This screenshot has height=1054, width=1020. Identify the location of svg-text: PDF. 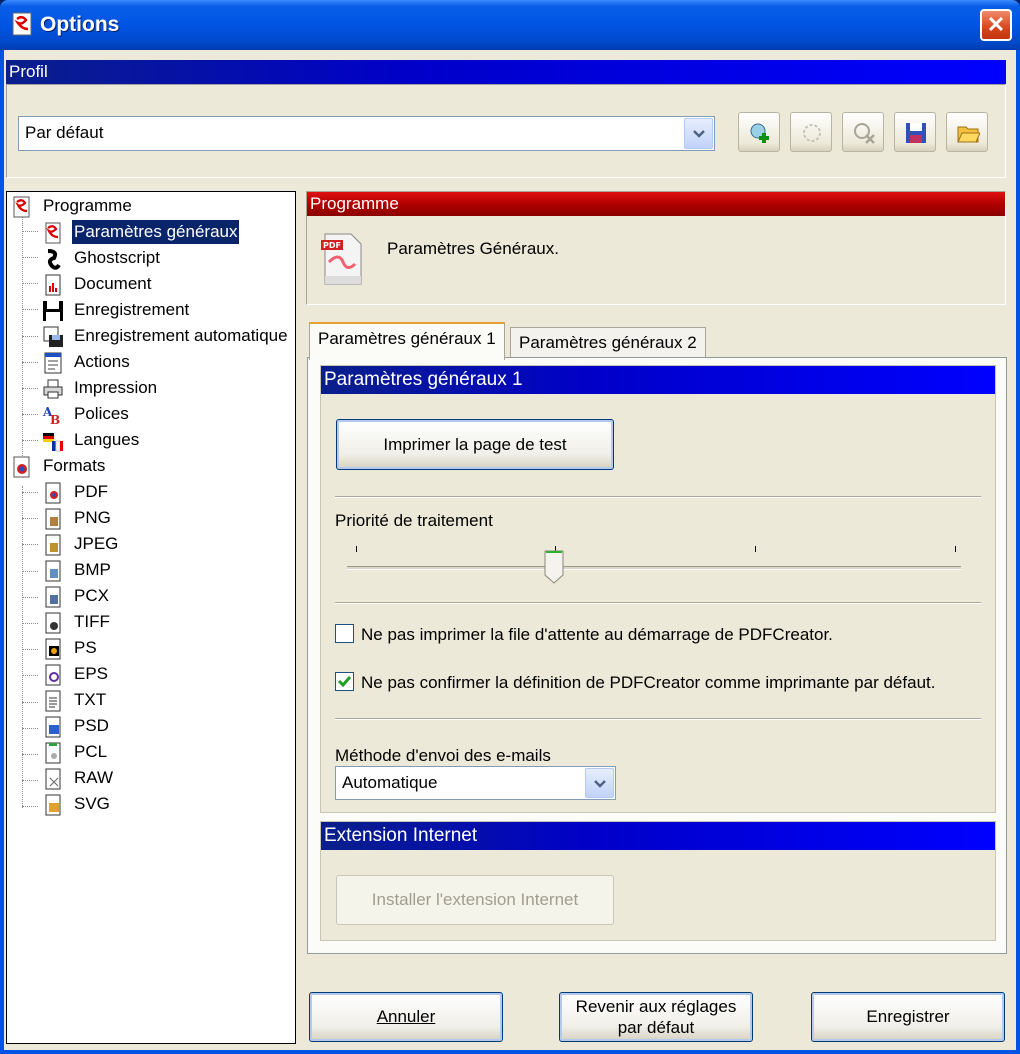
(332, 245).